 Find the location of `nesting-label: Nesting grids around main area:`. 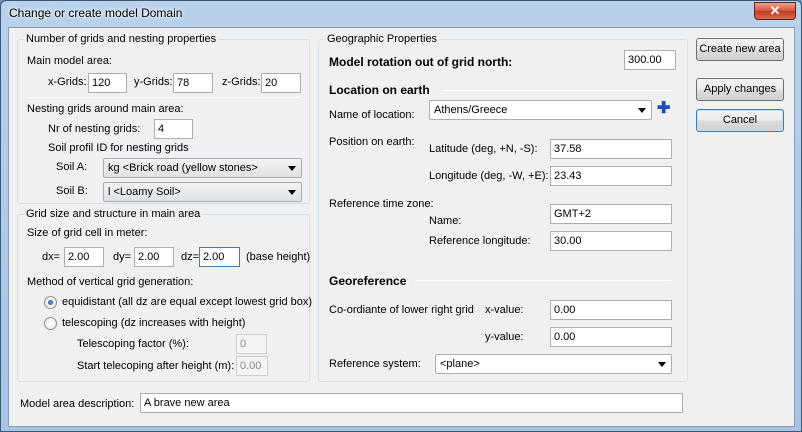

nesting-label: Nesting grids around main area: is located at coordinates (105, 109).